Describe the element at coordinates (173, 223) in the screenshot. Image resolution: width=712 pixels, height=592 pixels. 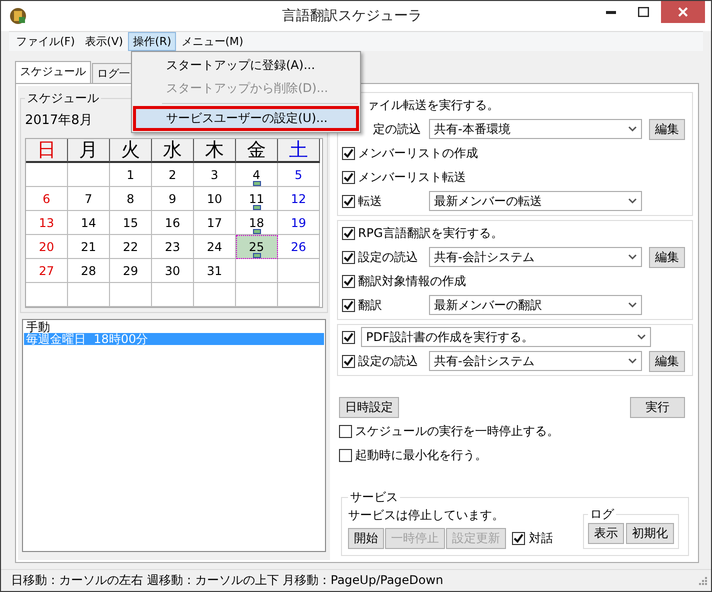
I see `day-cell: 16` at that location.